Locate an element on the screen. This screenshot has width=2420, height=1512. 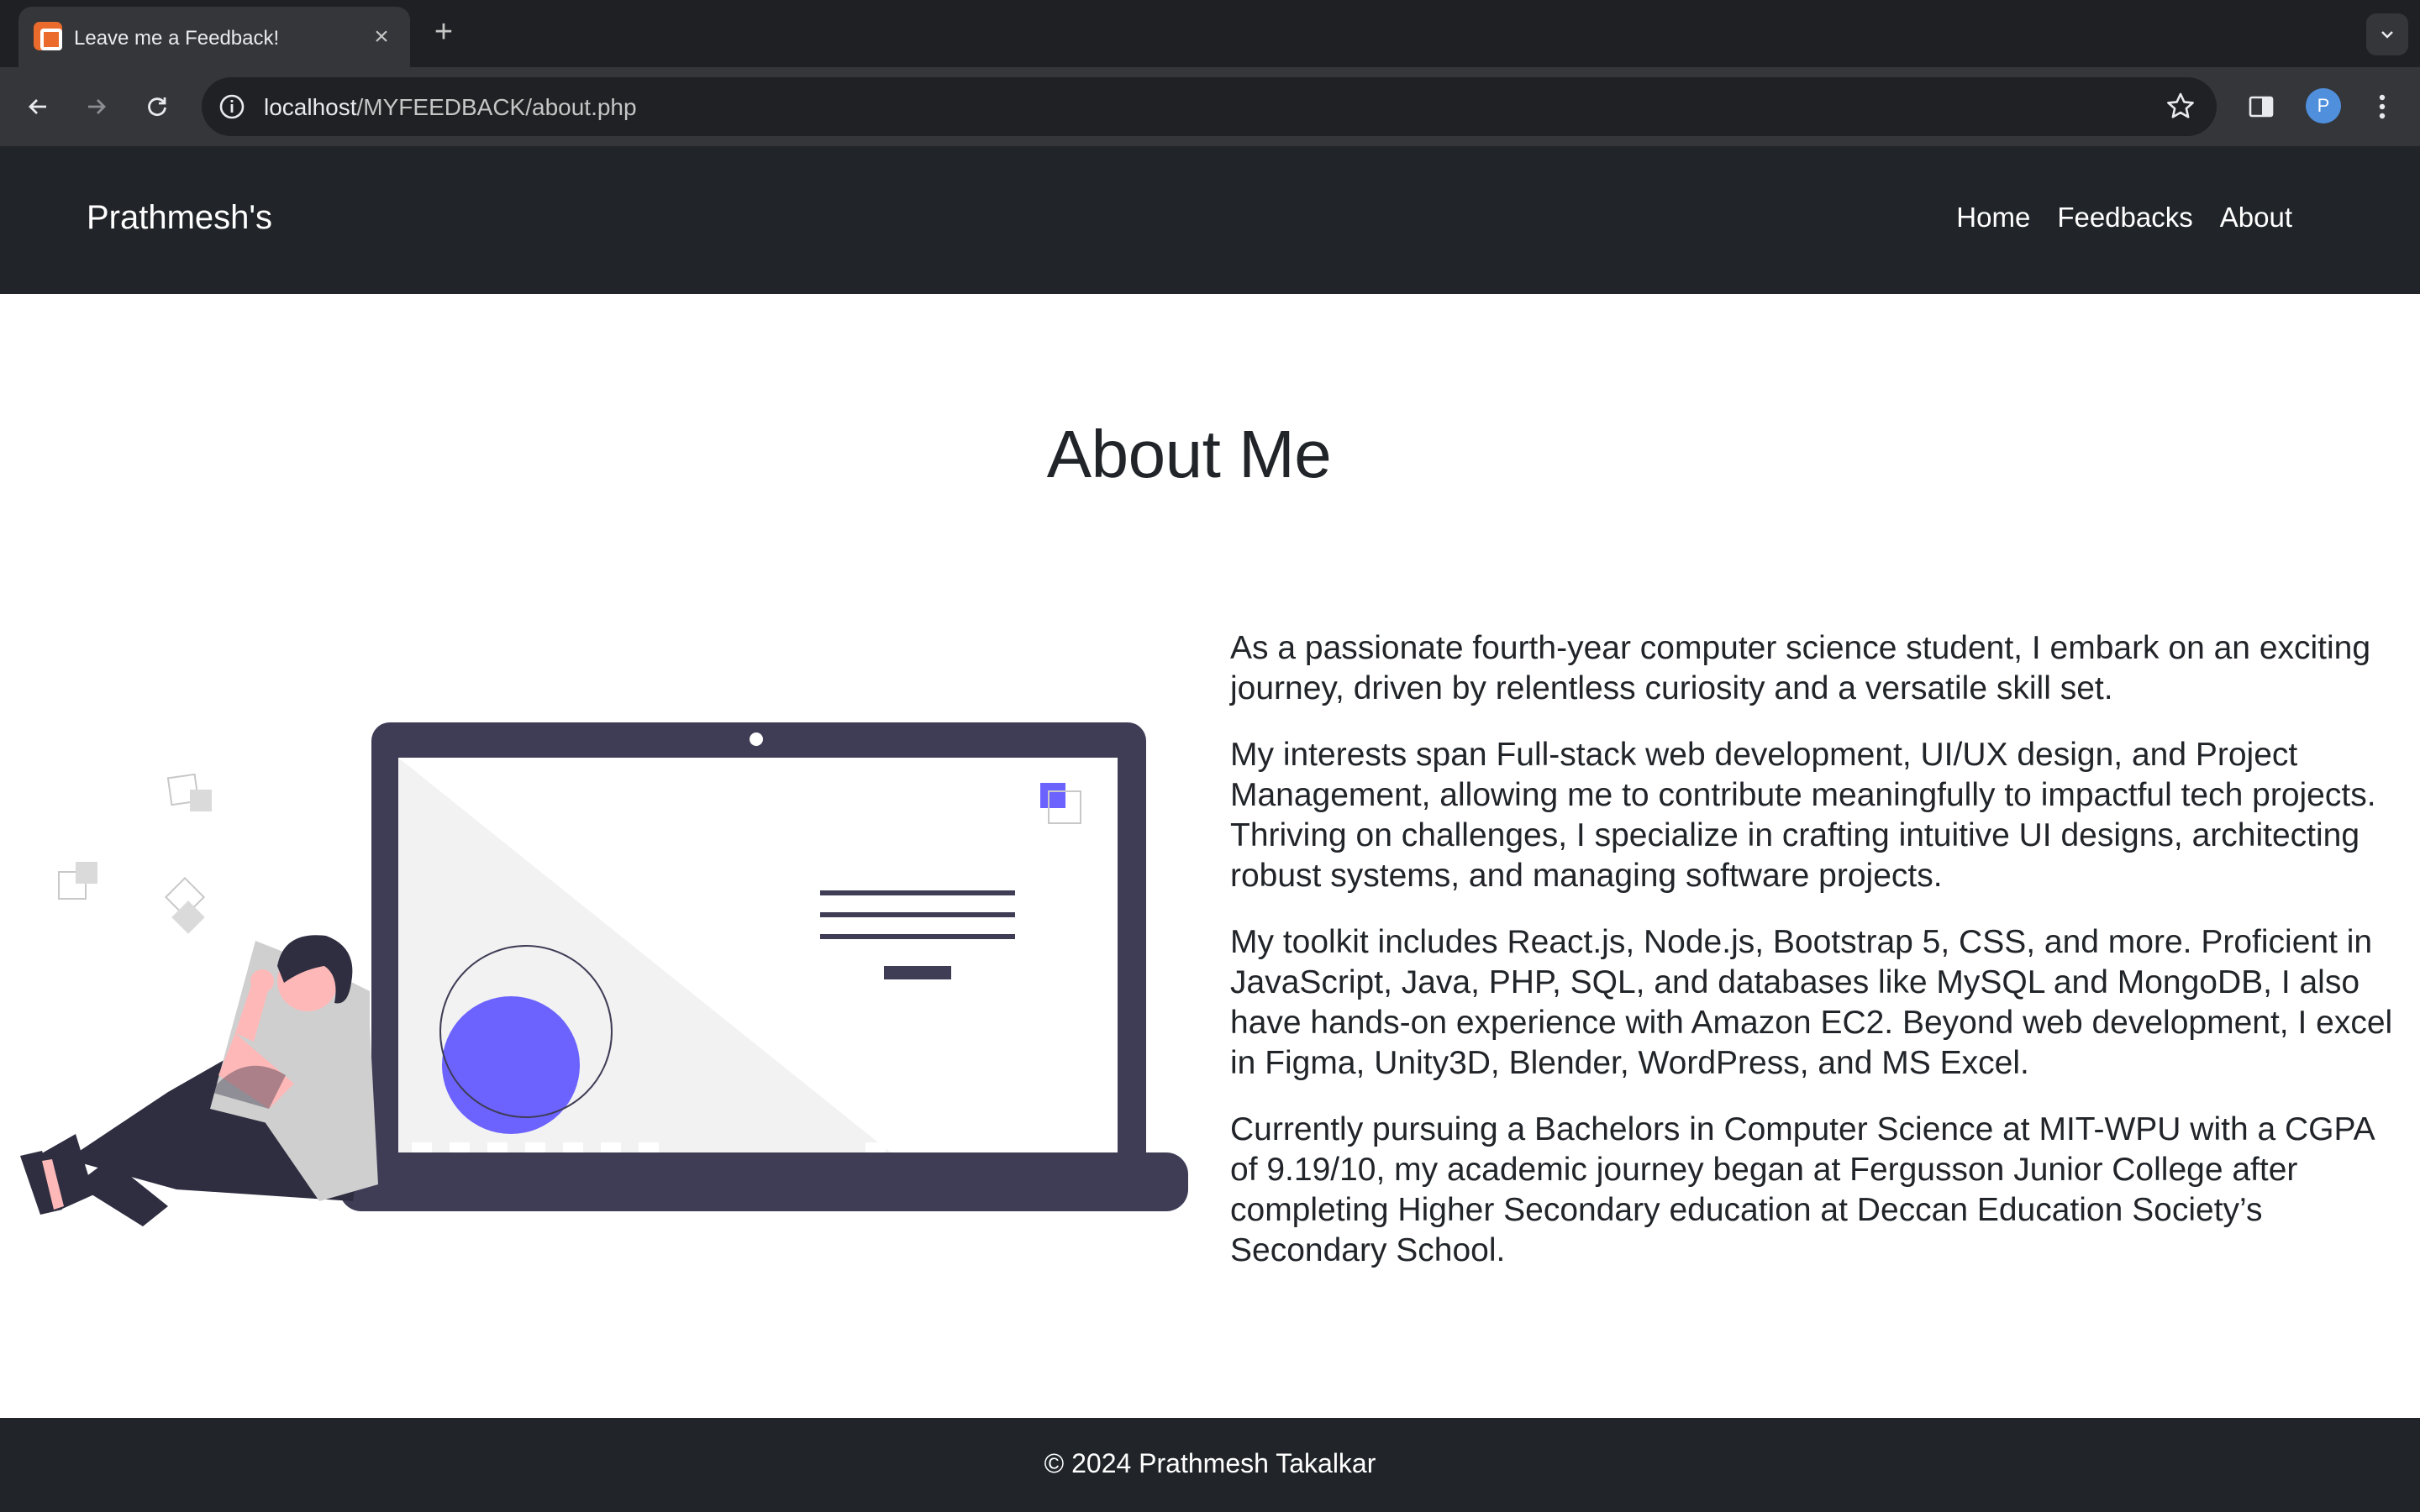
address-bar: localhost/MYFEEDBACK/about.php is located at coordinates (1209, 106).